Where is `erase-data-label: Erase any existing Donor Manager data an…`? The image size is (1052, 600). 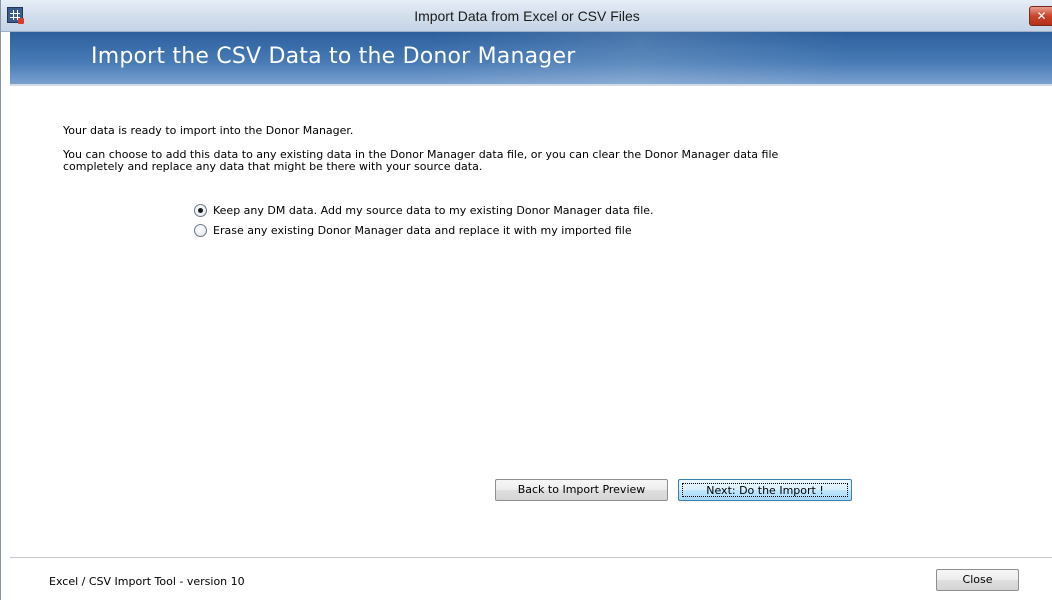 erase-data-label: Erase any existing Donor Manager data an… is located at coordinates (422, 230).